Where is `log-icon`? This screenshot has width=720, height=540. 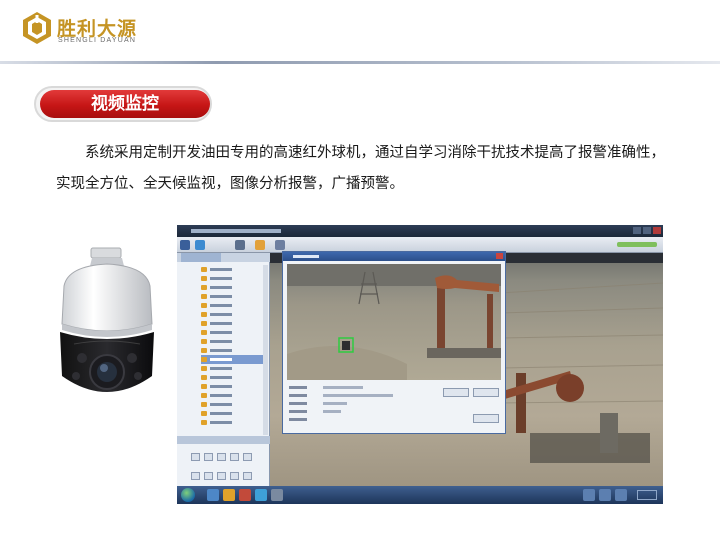
log-icon is located at coordinates (280, 245).